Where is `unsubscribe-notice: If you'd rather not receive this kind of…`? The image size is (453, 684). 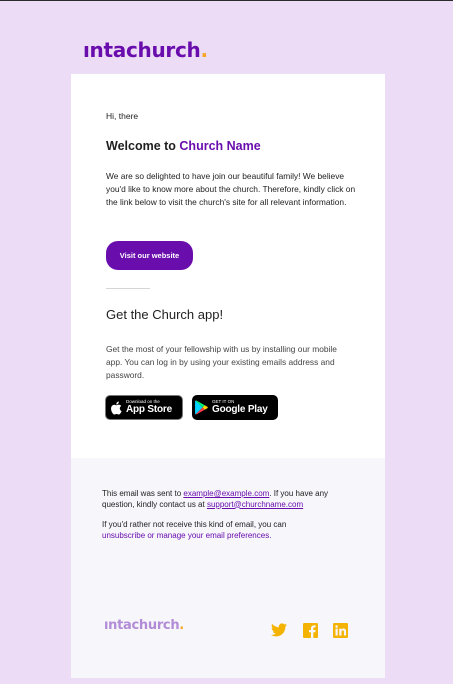
unsubscribe-notice: If you'd rather not receive this kind of… is located at coordinates (194, 530).